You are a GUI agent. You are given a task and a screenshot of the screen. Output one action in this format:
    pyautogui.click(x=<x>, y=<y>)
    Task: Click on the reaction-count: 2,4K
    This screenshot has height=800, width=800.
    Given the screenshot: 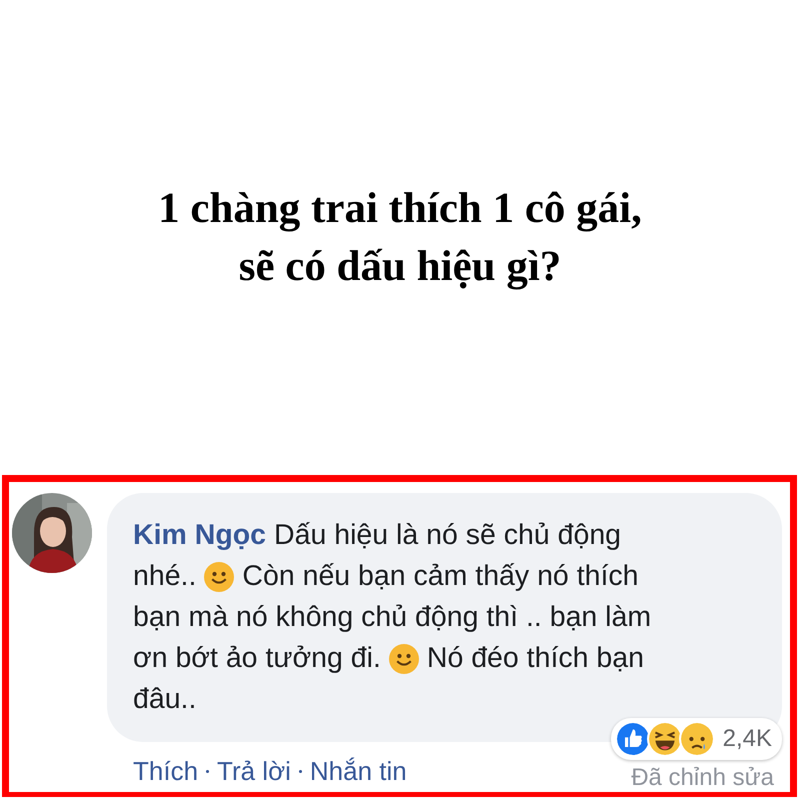 What is the action you would take?
    pyautogui.click(x=747, y=739)
    